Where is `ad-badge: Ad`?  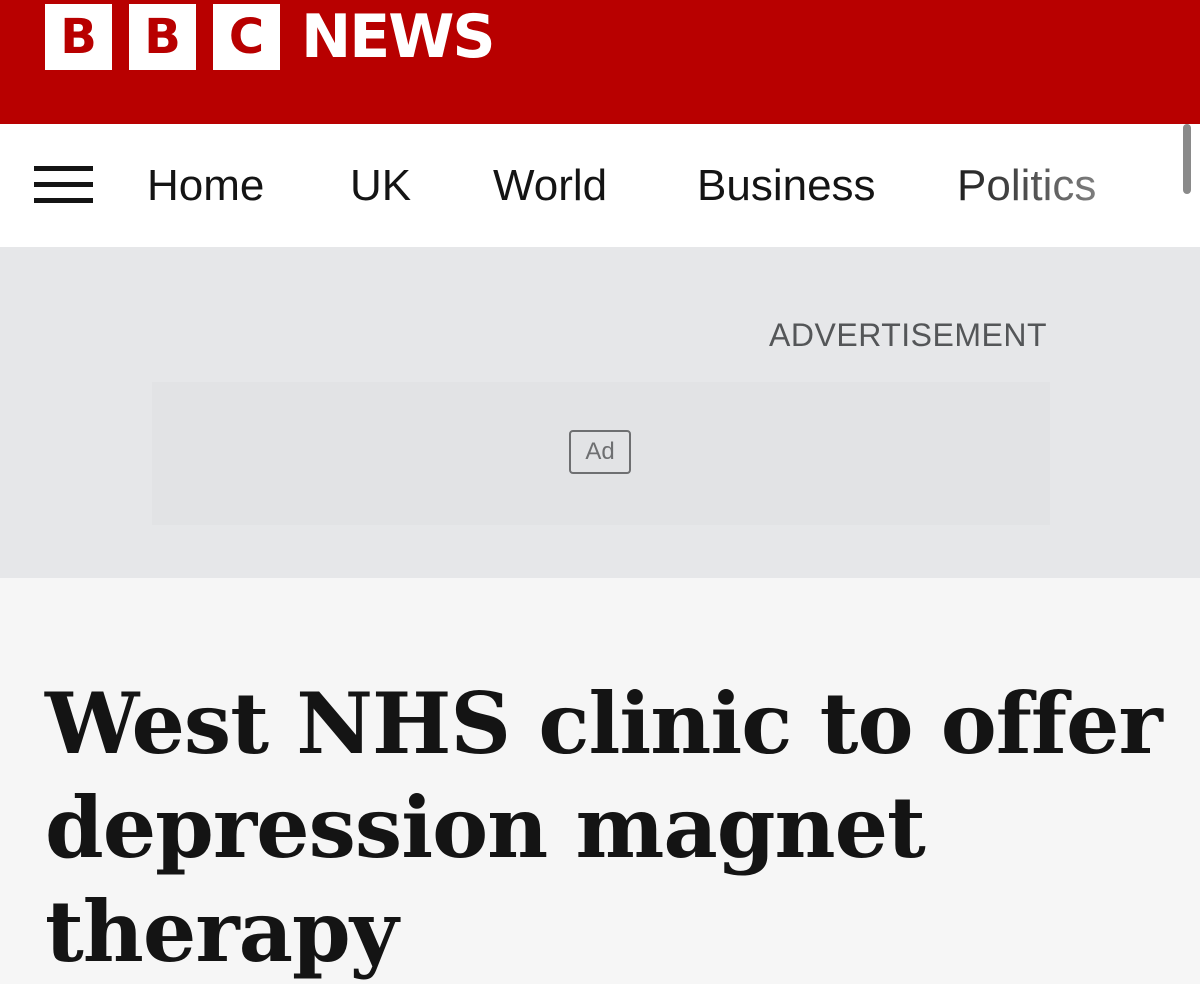 ad-badge: Ad is located at coordinates (600, 452).